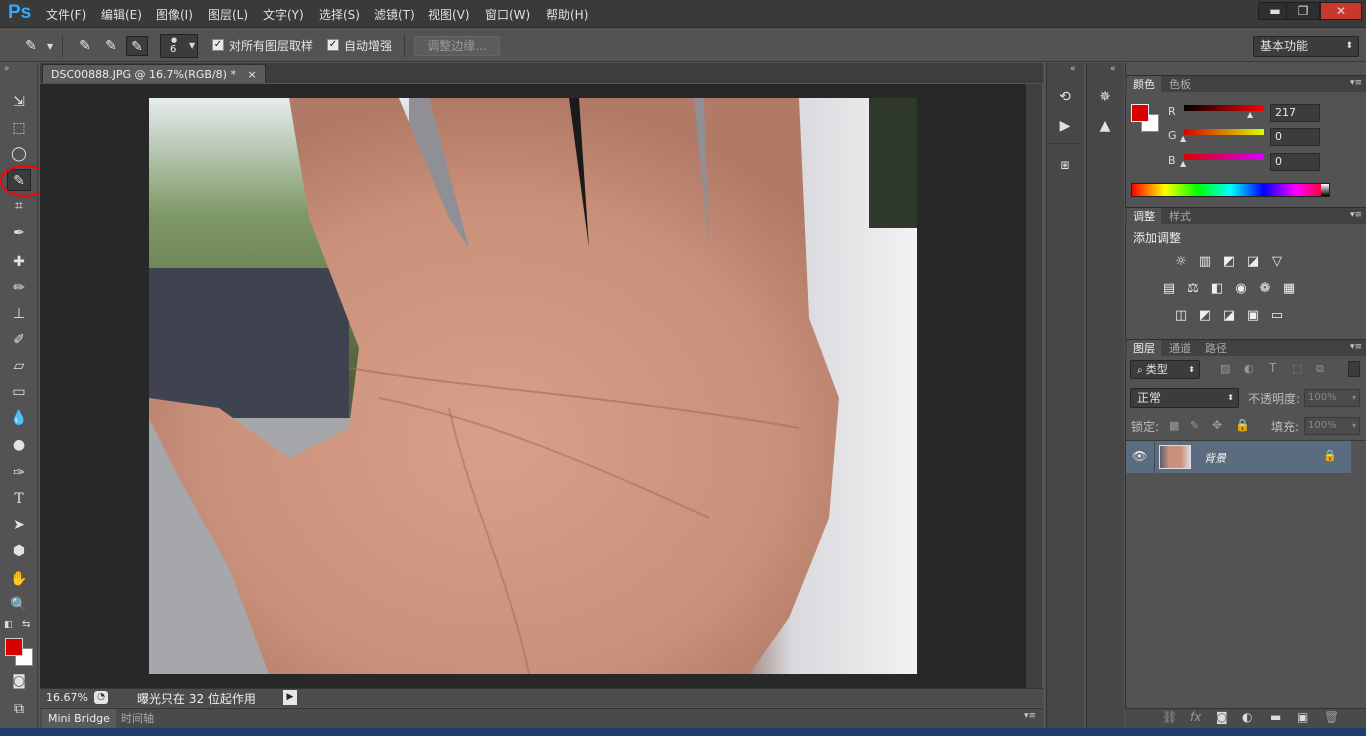 This screenshot has width=1366, height=736. I want to click on chevron-down-icon: ▼, so click(50, 46).